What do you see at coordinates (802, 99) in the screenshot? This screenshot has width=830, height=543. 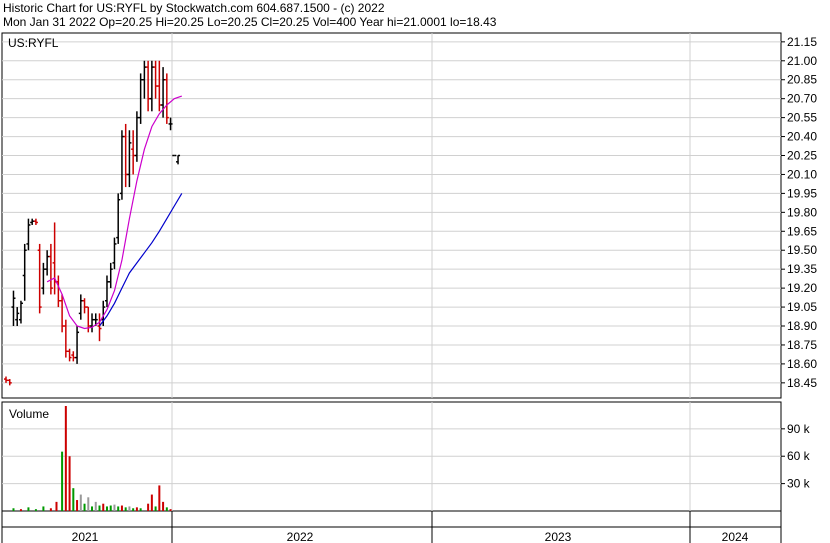 I see `price-tick-label: 20.70` at bounding box center [802, 99].